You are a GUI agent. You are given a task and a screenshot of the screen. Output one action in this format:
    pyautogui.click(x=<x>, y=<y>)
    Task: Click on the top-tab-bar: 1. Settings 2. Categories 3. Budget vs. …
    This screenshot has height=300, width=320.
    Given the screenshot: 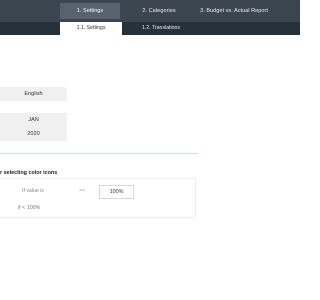 What is the action you would take?
    pyautogui.click(x=150, y=11)
    